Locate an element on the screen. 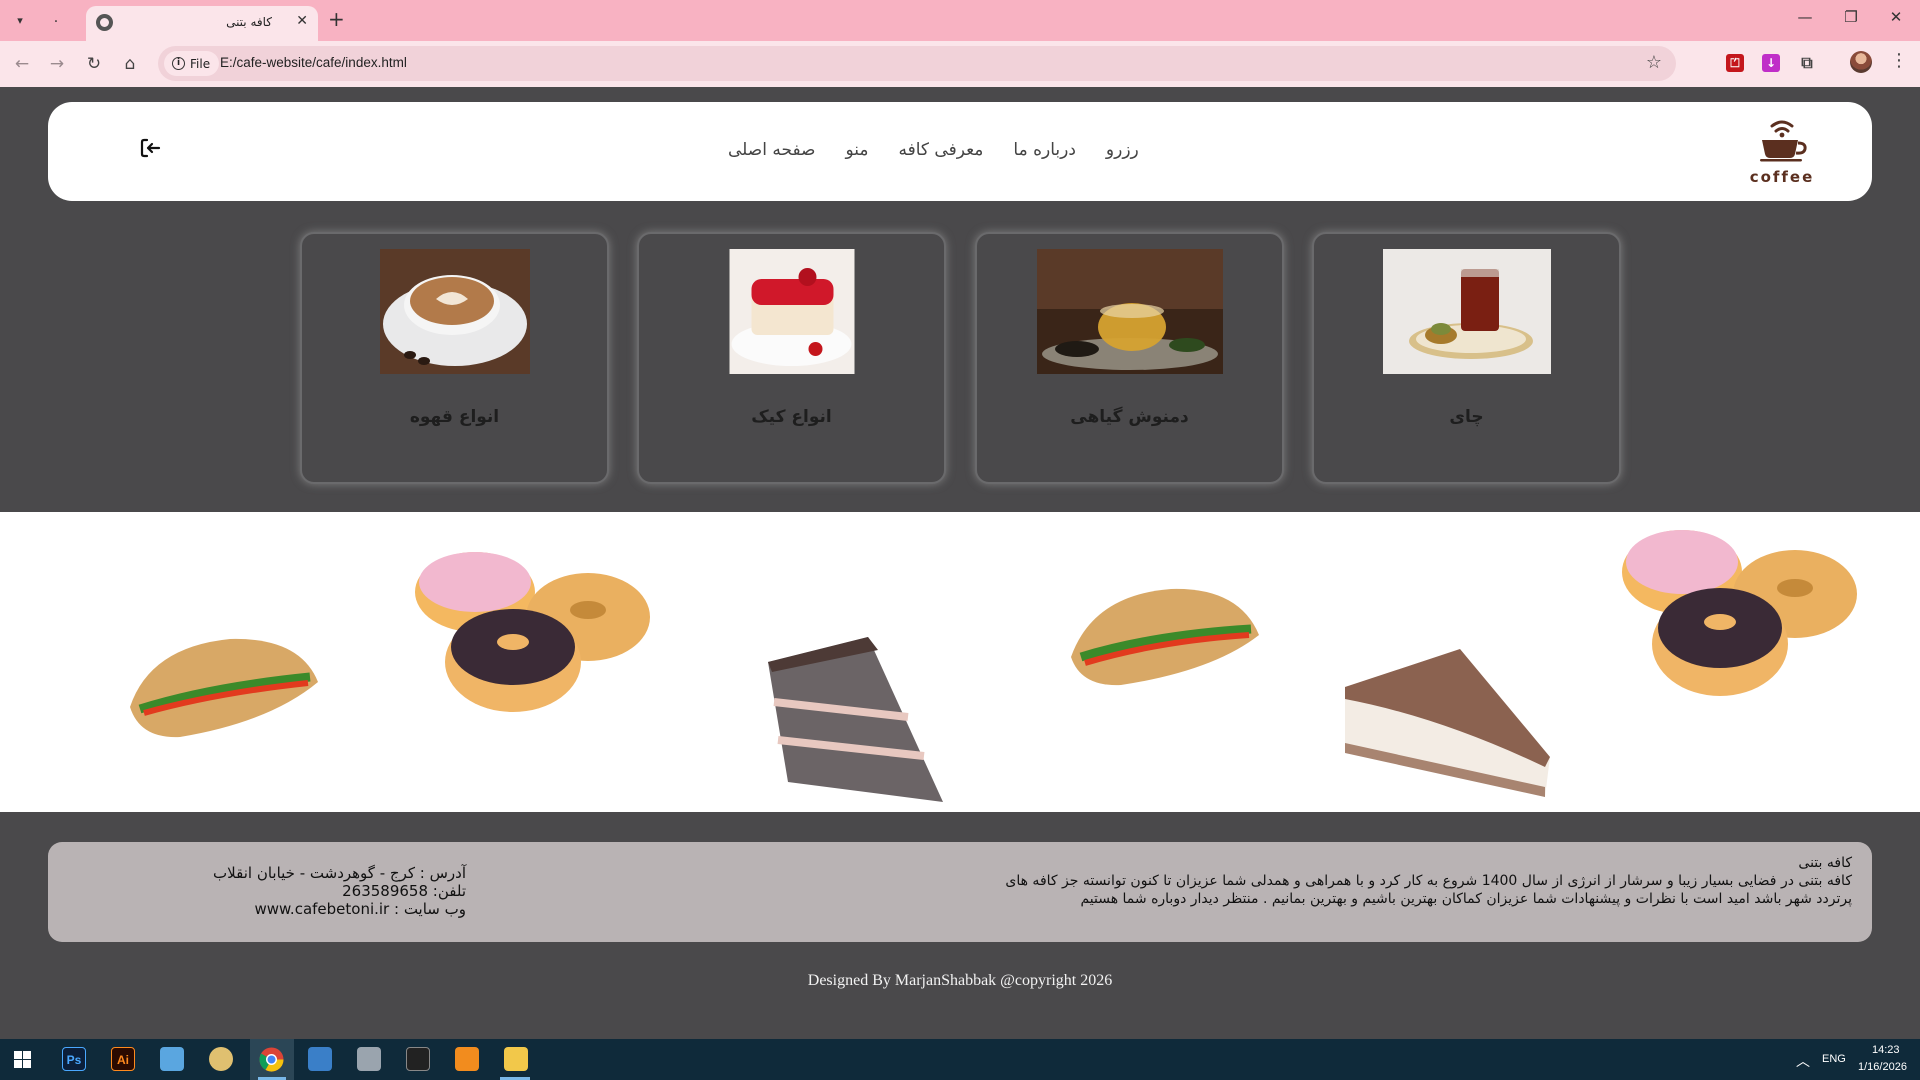 This screenshot has height=1080, width=1920. tray-chevron-icon: ︿ is located at coordinates (1803, 1061).